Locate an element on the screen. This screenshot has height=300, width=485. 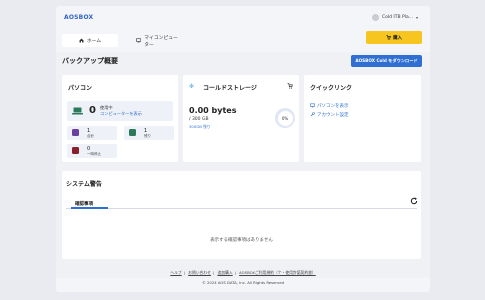
tab-home: ホーム is located at coordinates (90, 40).